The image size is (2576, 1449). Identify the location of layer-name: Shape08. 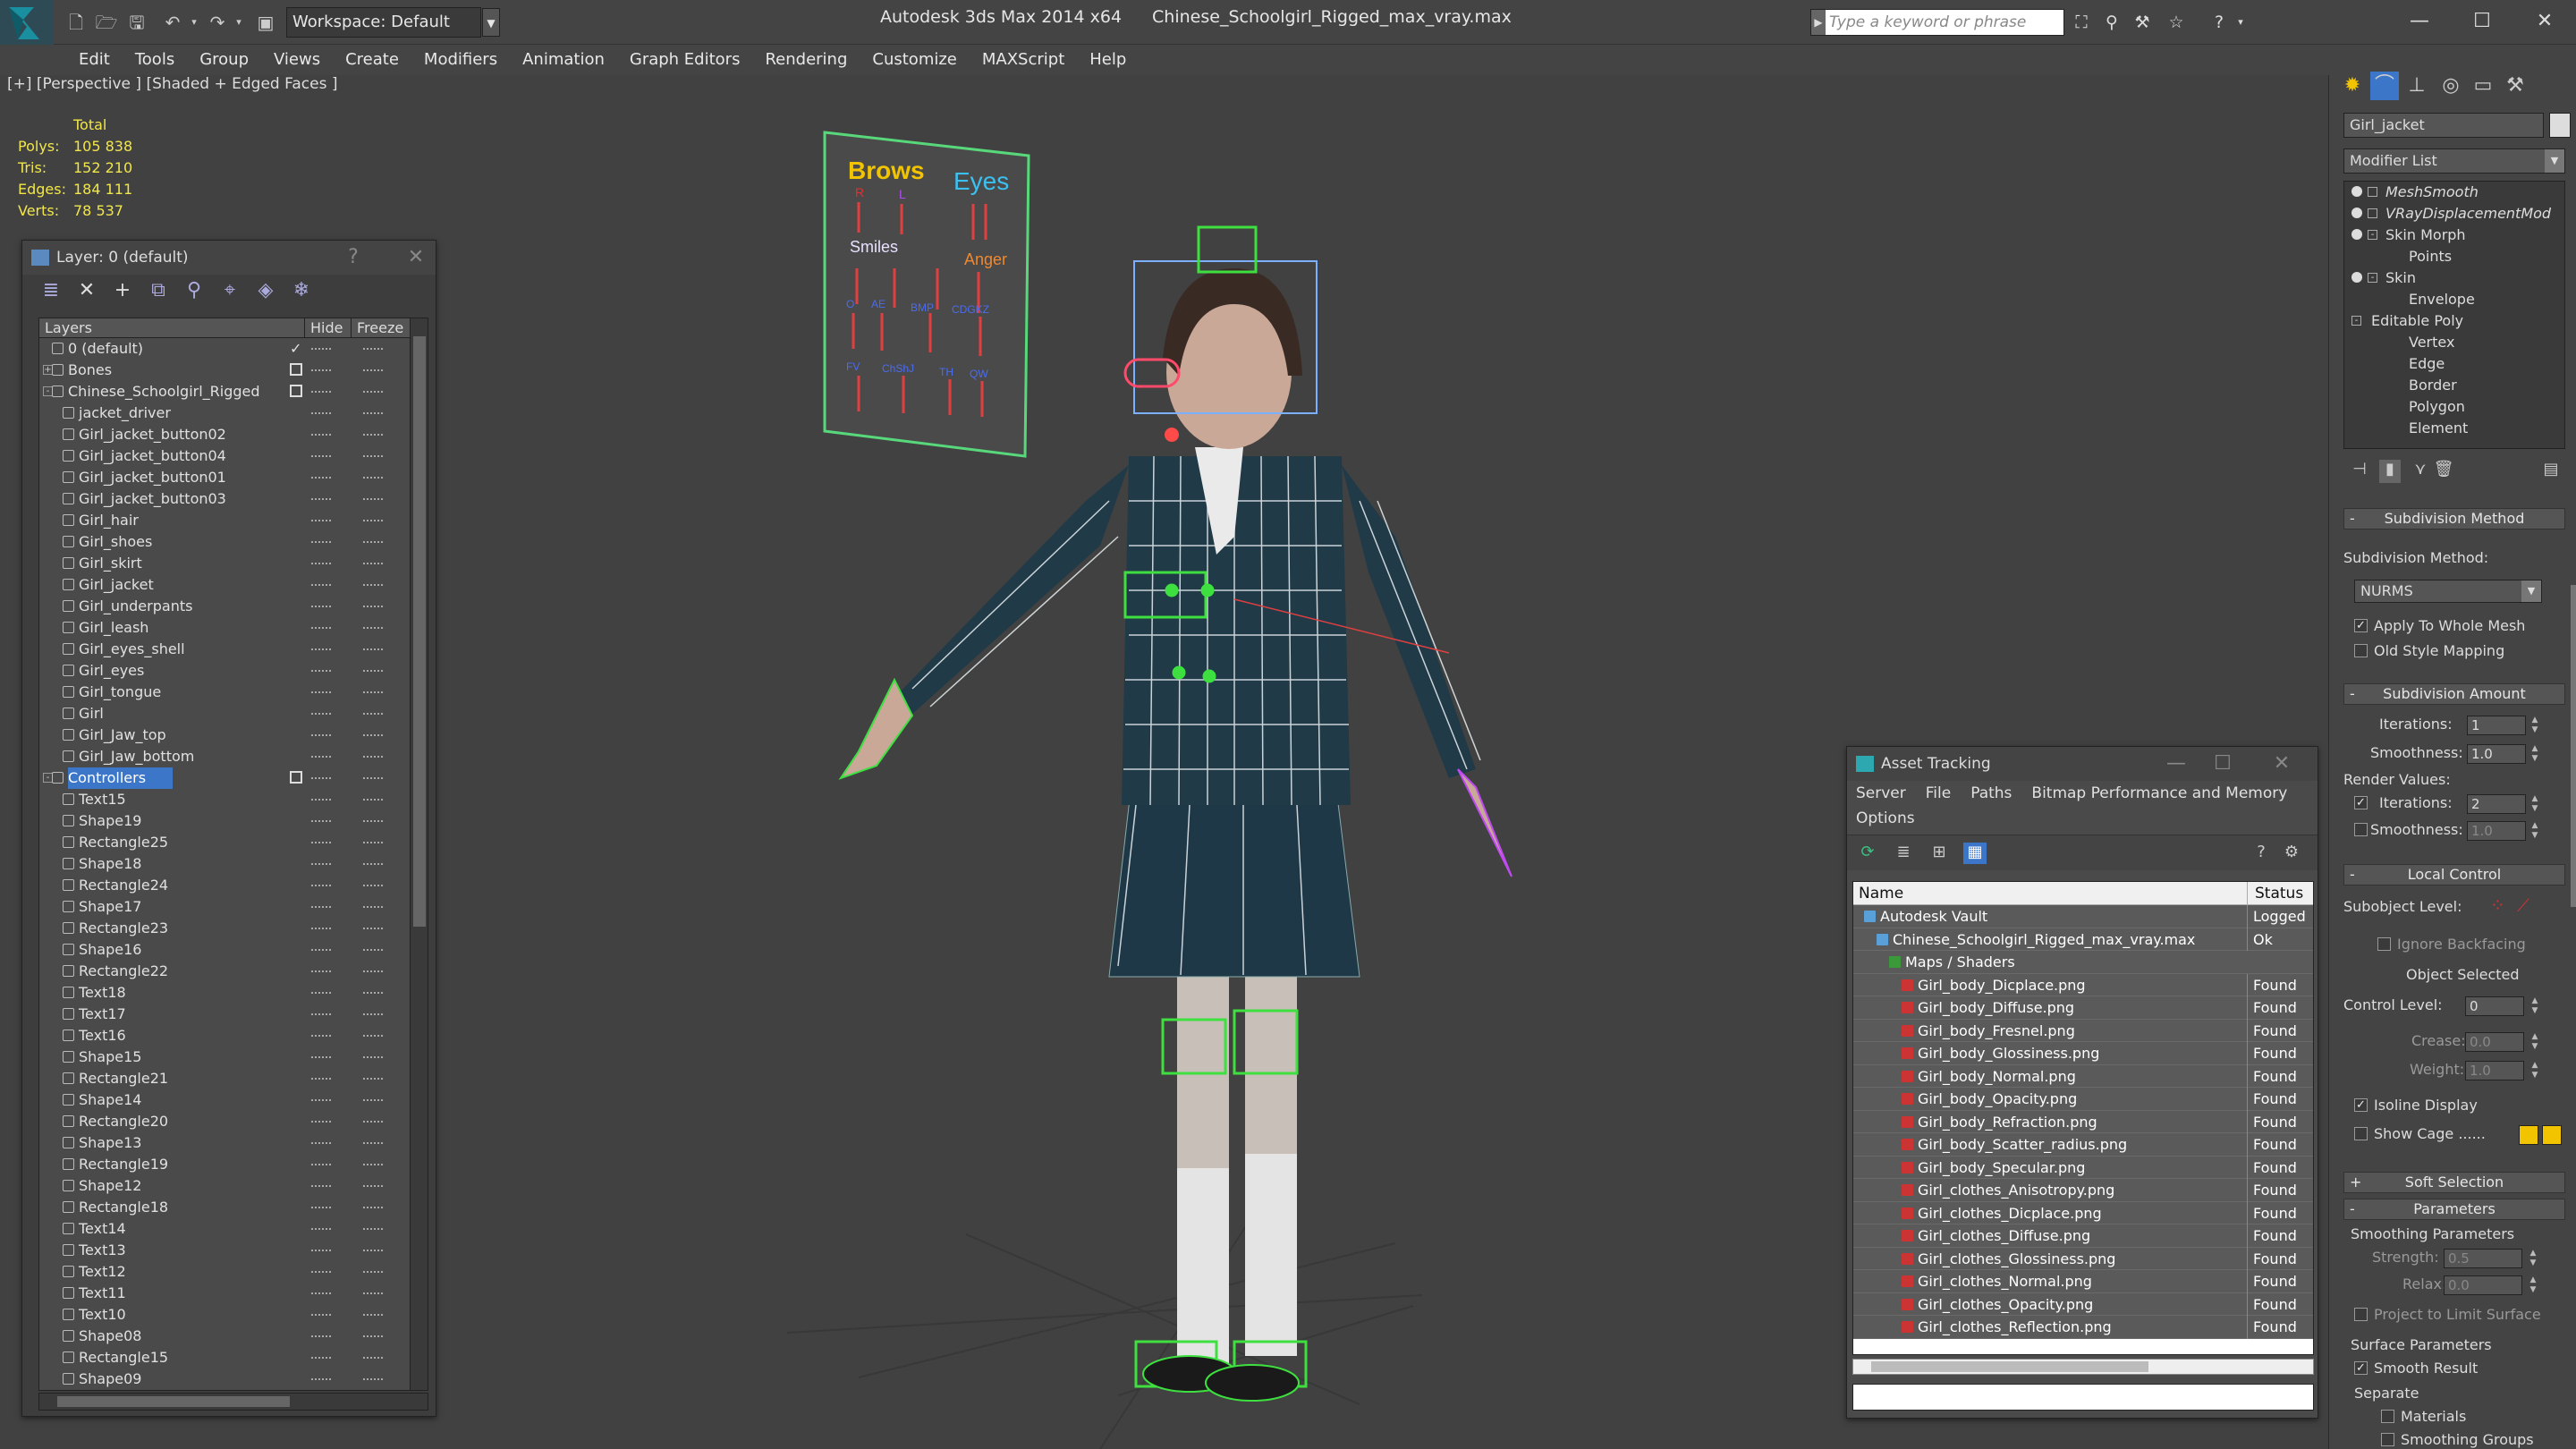
(110, 1336).